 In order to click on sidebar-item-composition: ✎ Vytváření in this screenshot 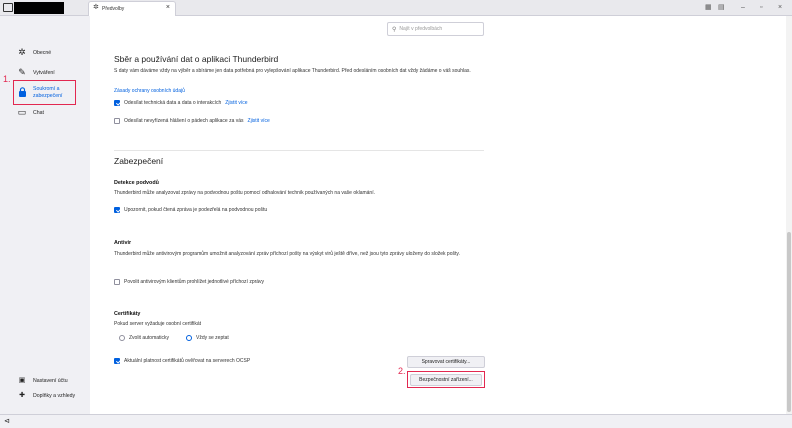, I will do `click(36, 72)`.